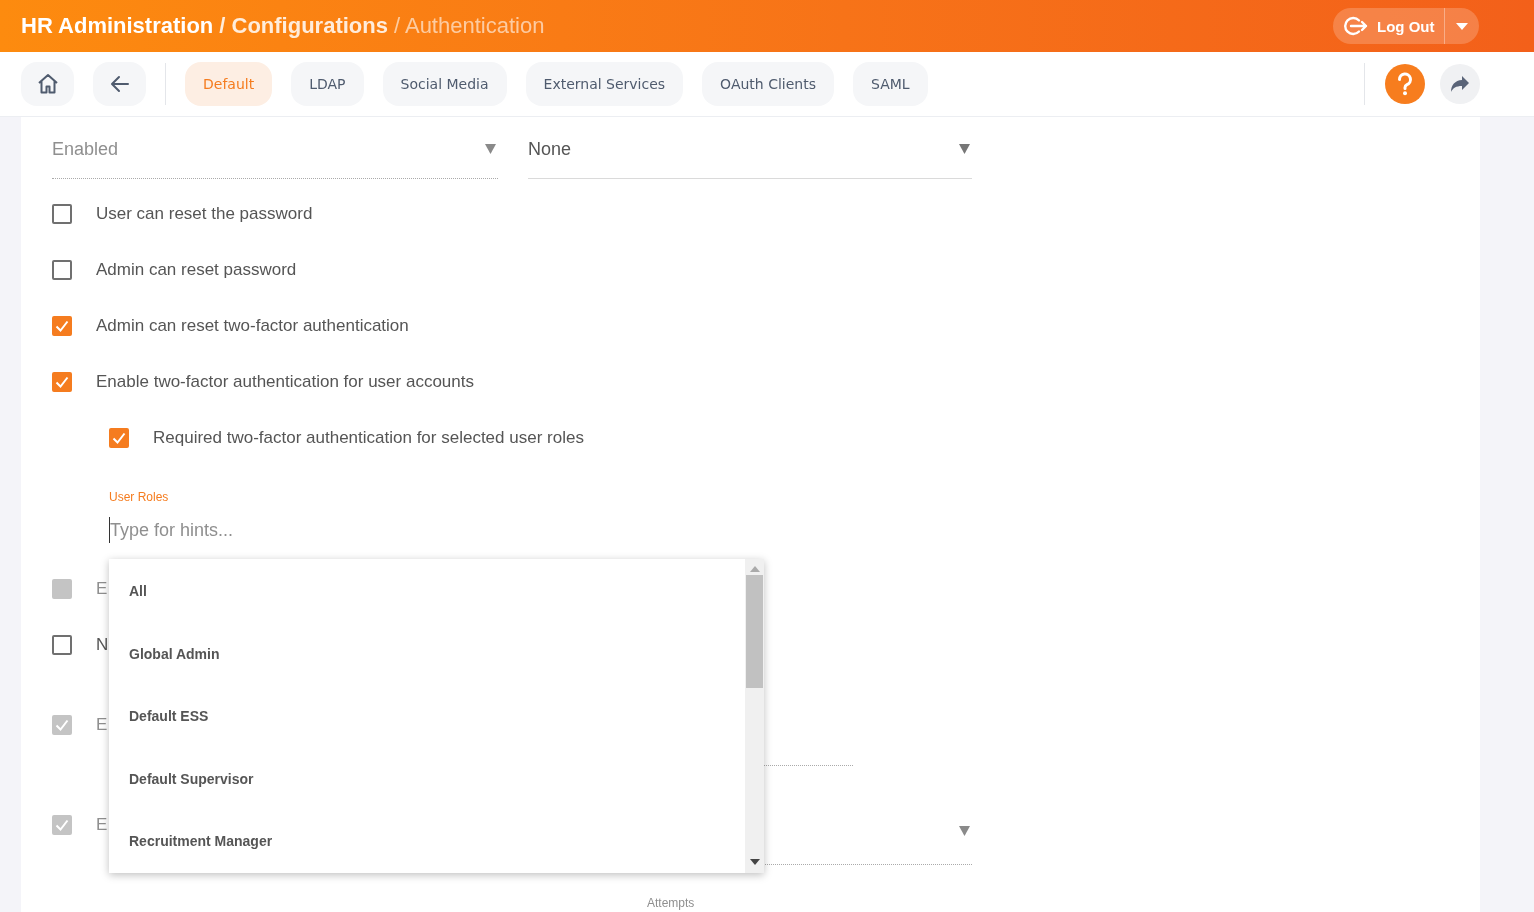 The image size is (1534, 912). Describe the element at coordinates (85, 149) in the screenshot. I see `field-value: Enabled` at that location.